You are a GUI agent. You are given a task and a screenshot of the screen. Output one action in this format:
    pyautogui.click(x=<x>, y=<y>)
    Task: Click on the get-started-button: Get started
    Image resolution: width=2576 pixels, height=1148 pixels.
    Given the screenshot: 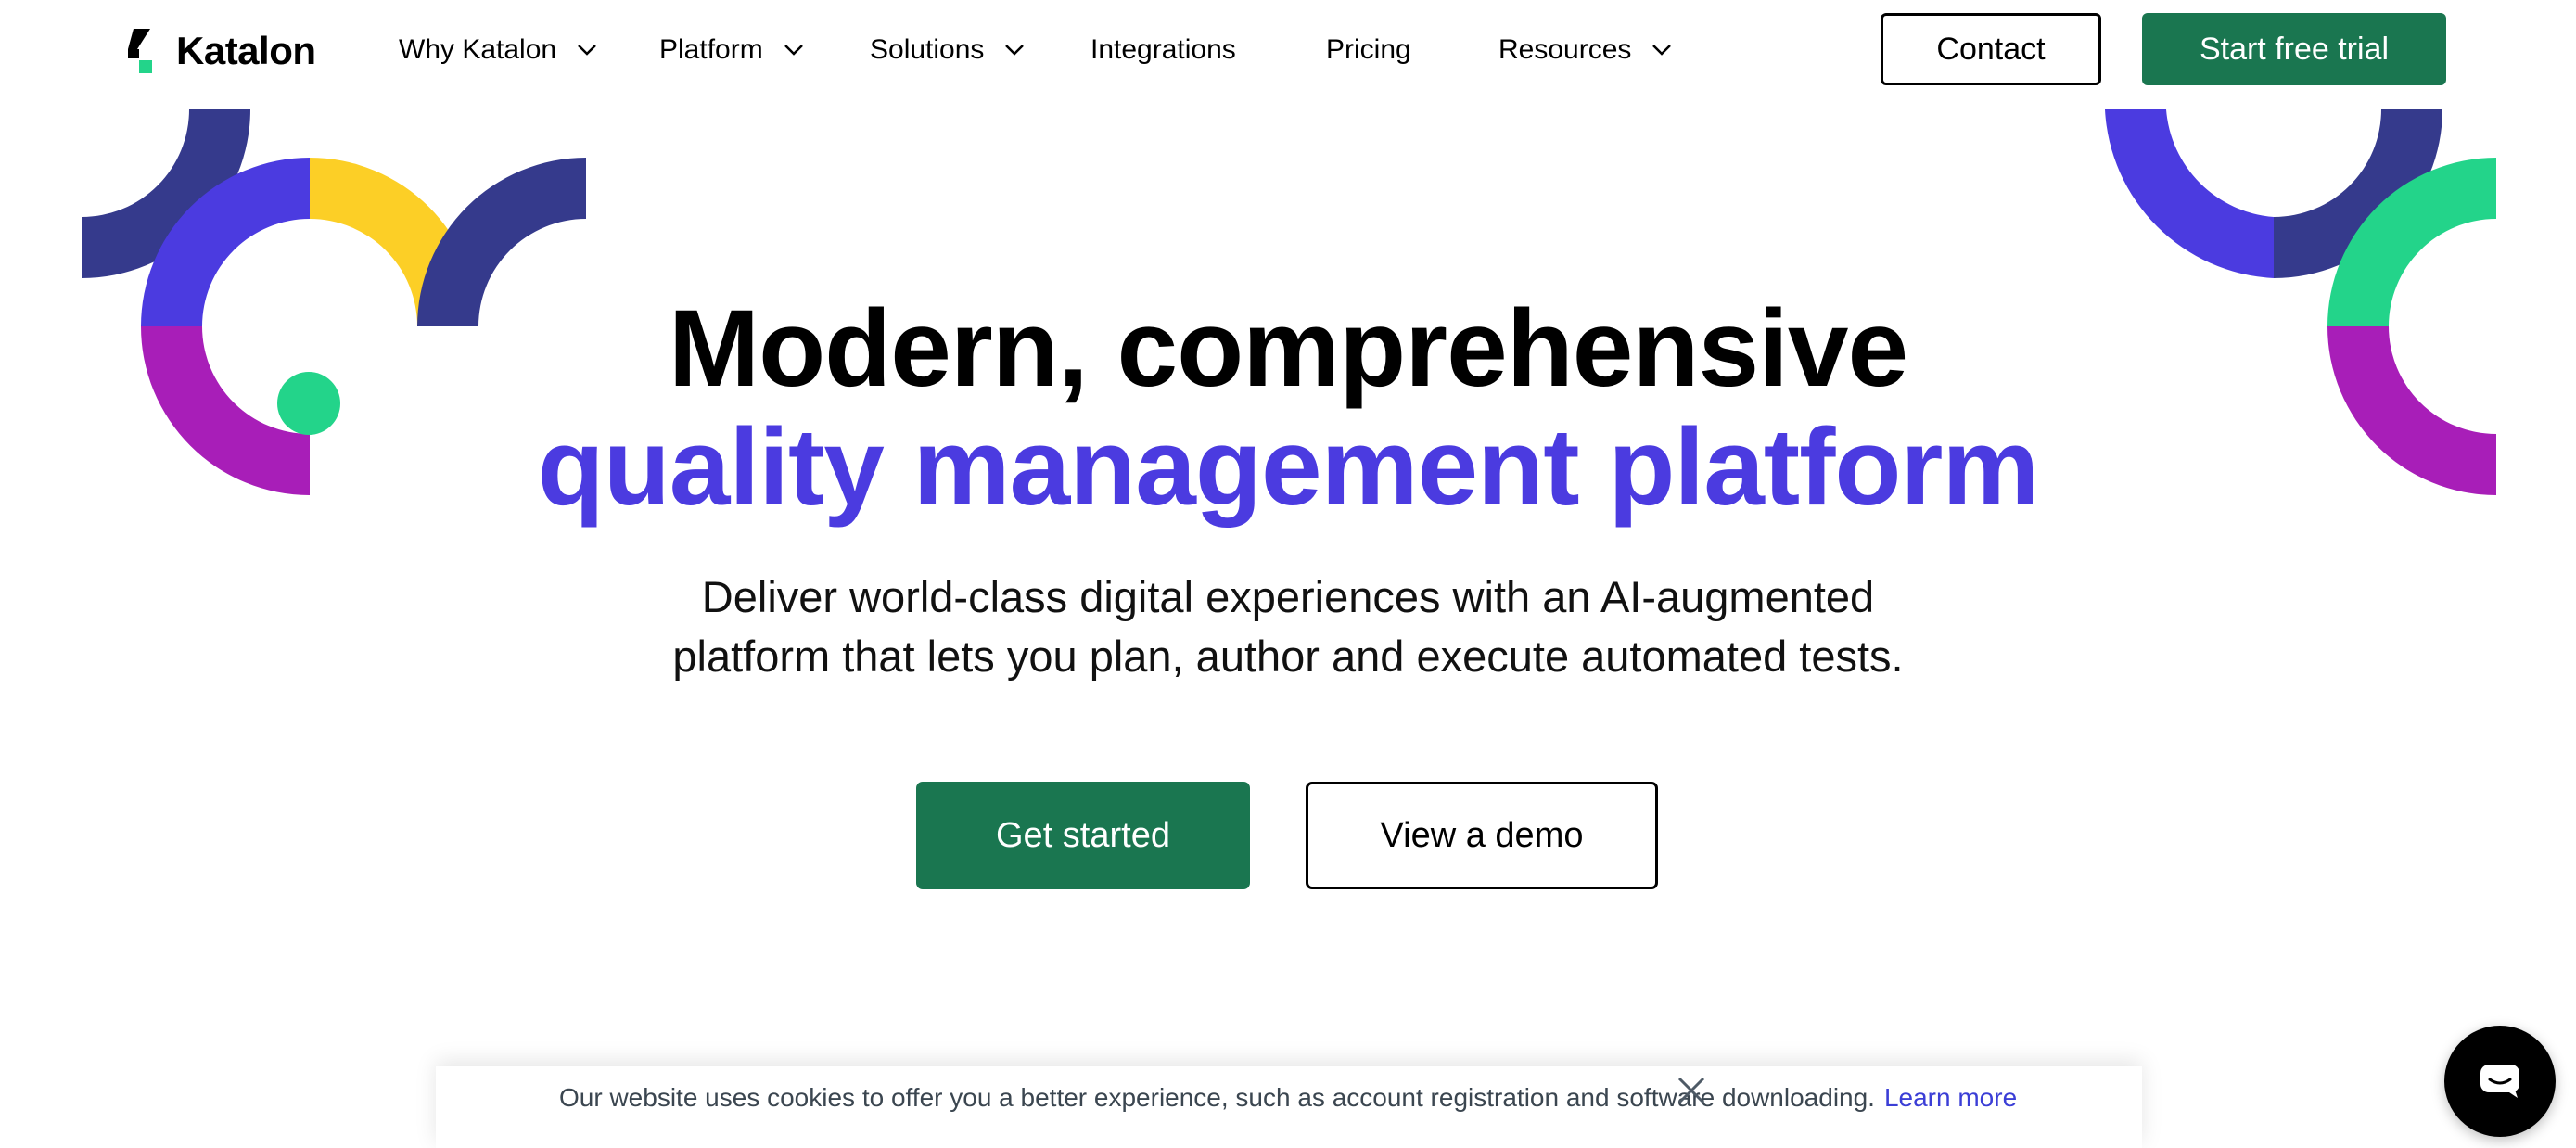 What is the action you would take?
    pyautogui.click(x=1083, y=835)
    